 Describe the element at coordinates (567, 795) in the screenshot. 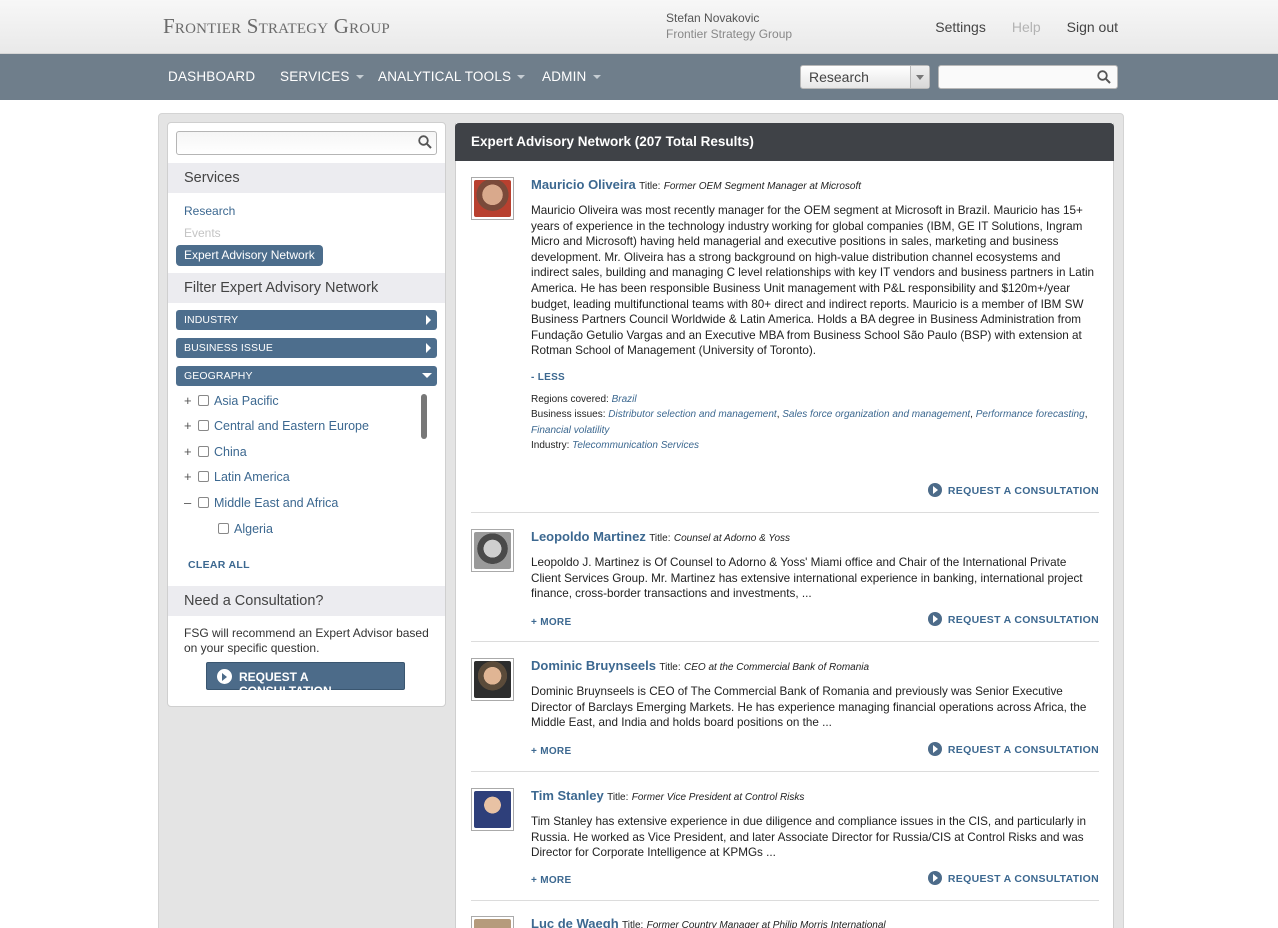

I see `expert-name-link: Tim Stanley` at that location.